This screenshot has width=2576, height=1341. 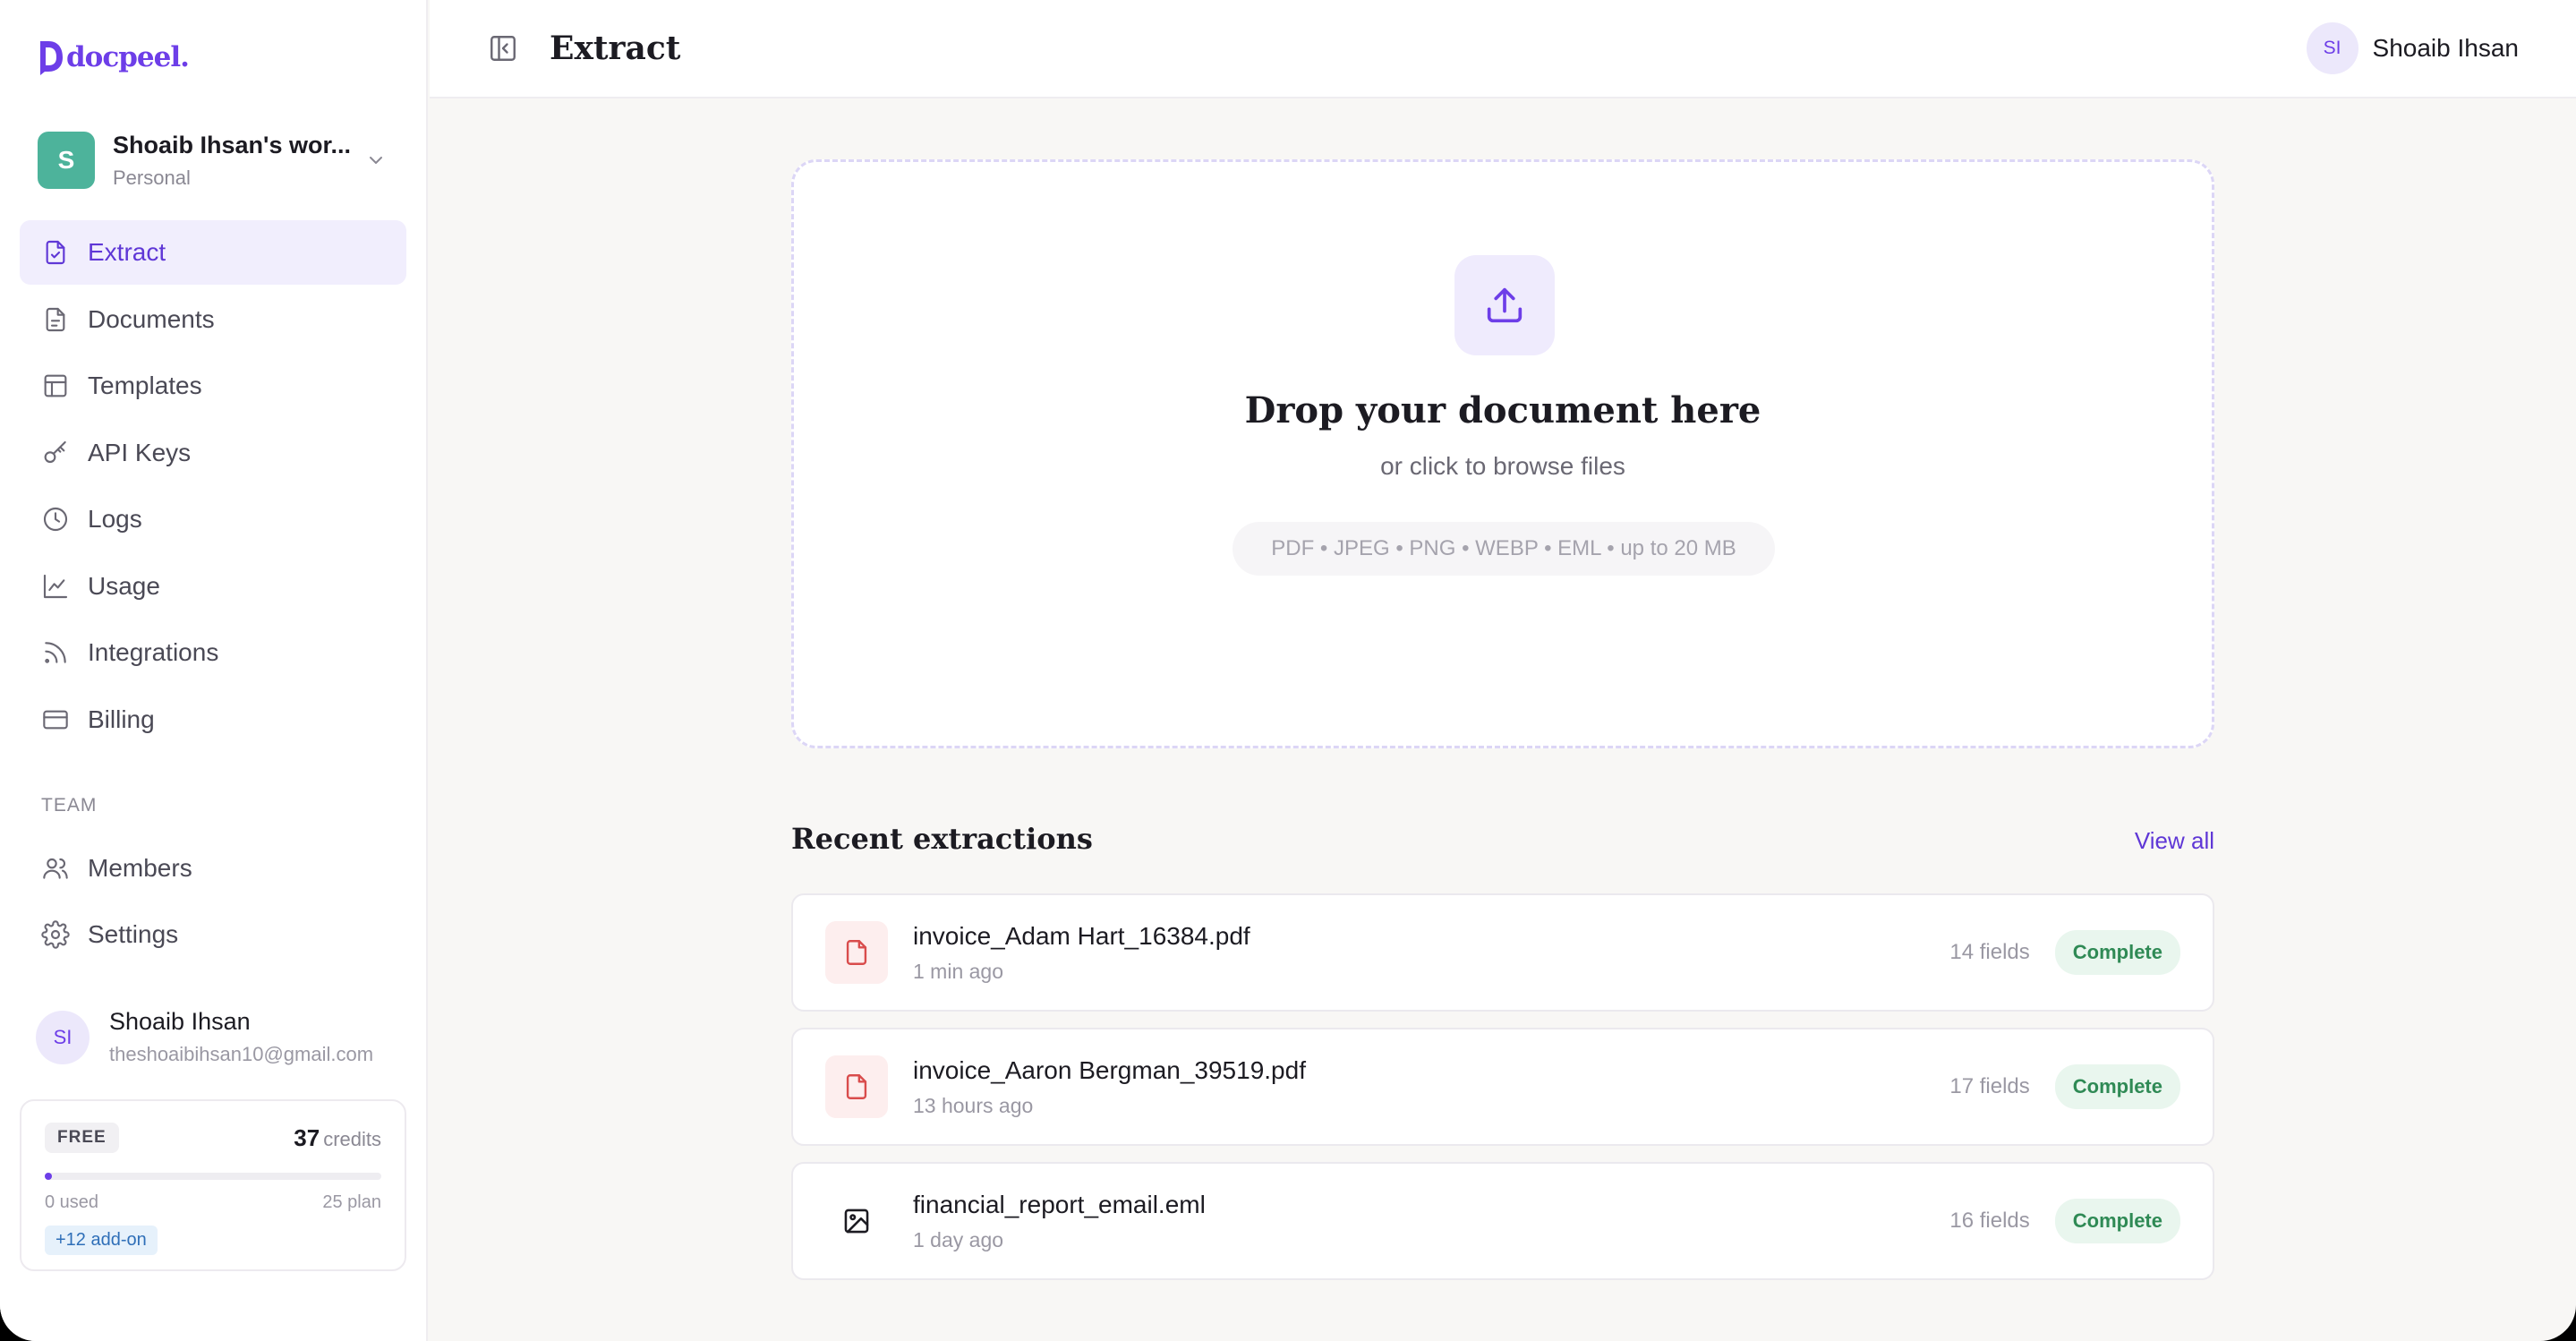 I want to click on sidebar-item-settings: Settings, so click(x=213, y=935).